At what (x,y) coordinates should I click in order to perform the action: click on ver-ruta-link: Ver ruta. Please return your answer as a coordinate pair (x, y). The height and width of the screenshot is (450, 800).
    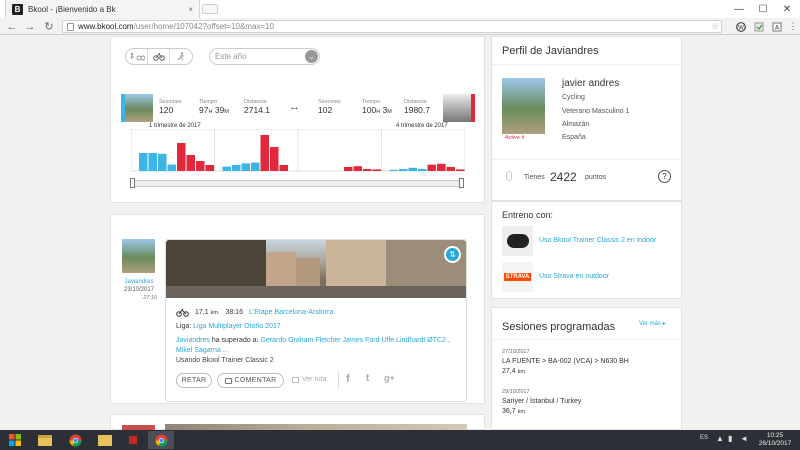
    Looking at the image, I should click on (309, 379).